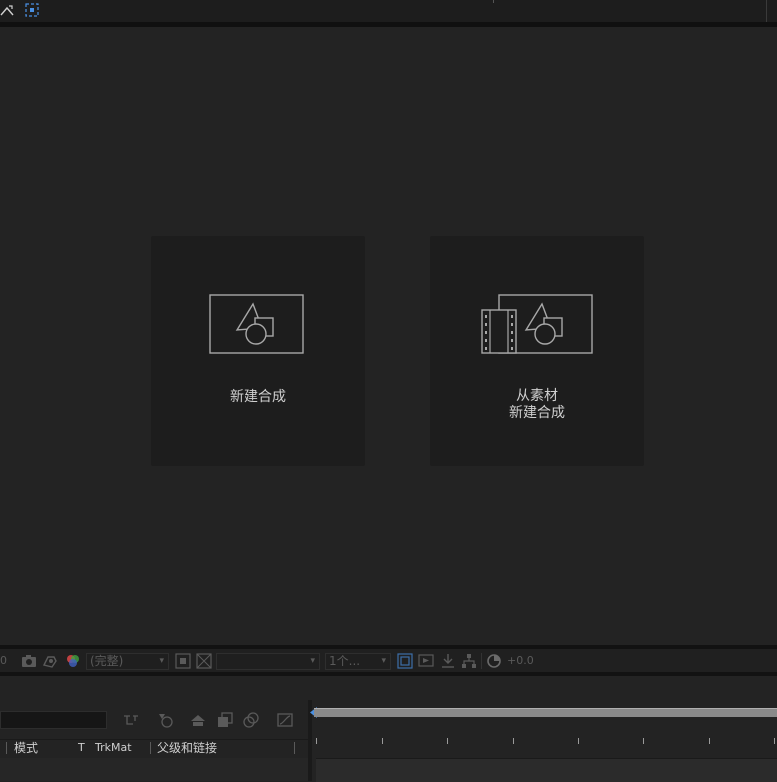  Describe the element at coordinates (187, 748) in the screenshot. I see `column-parent-and-link: 父级和链接` at that location.